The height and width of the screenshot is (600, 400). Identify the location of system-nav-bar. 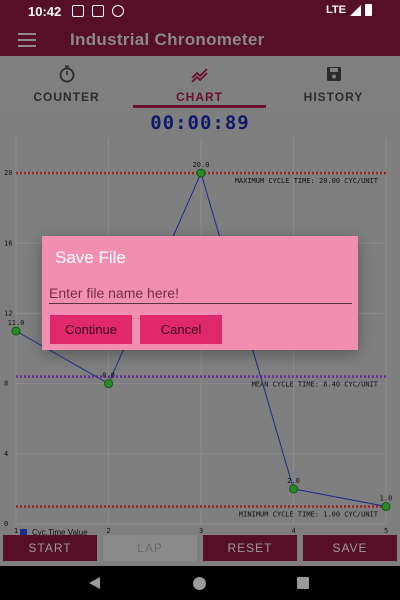
(200, 583).